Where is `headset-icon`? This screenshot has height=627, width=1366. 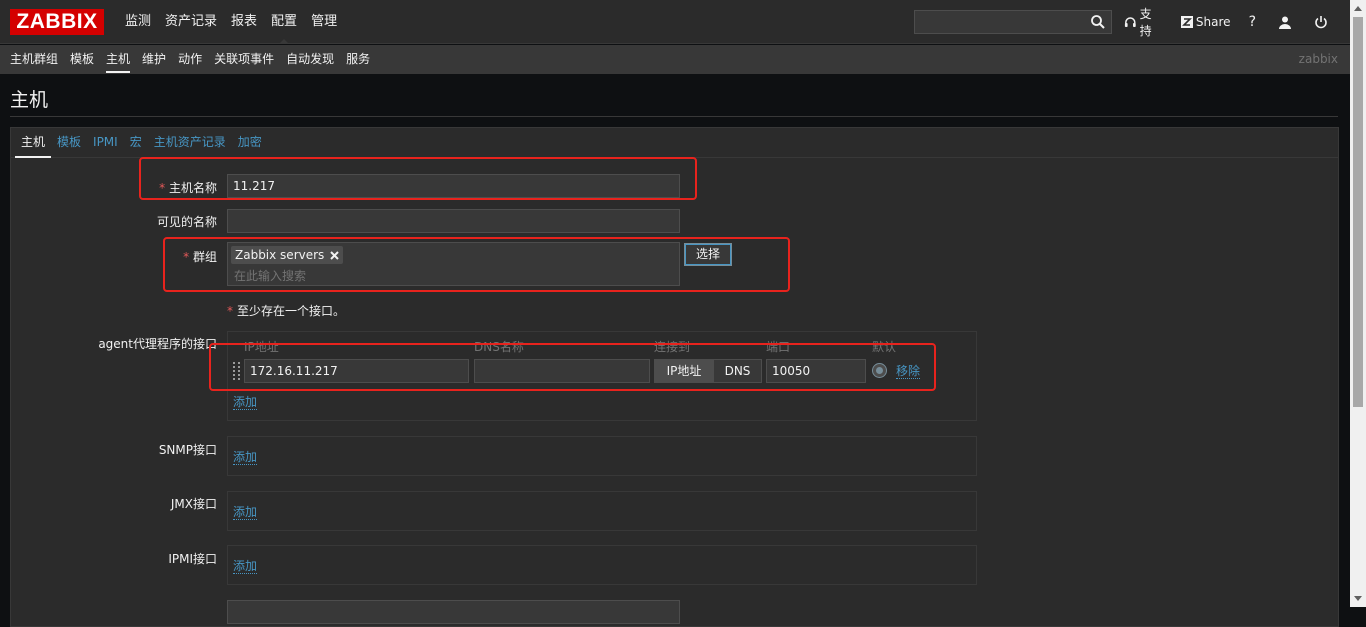 headset-icon is located at coordinates (1130, 21).